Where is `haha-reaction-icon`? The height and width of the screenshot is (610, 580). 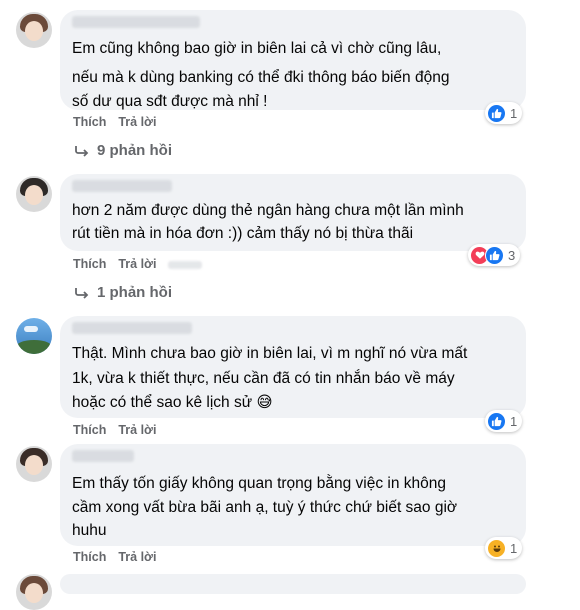 haha-reaction-icon is located at coordinates (496, 548).